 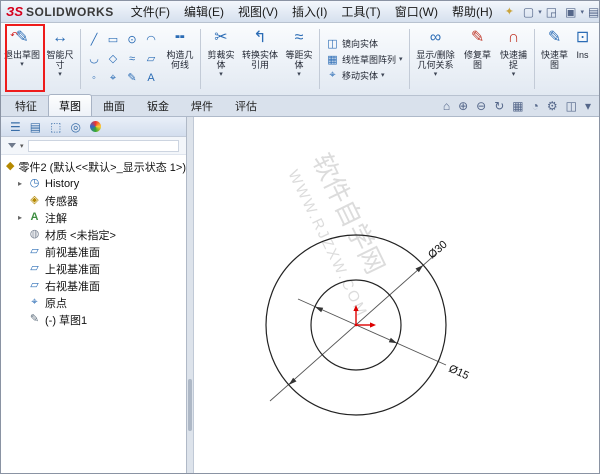 I want to click on ribbon-tab-bar: 特征 草图 曲面 钣金 焊件 评估 ⌂ ⊕ ⊖ ↻ ▦ ◔ ⚙ ◫ ▾, so click(x=300, y=105).